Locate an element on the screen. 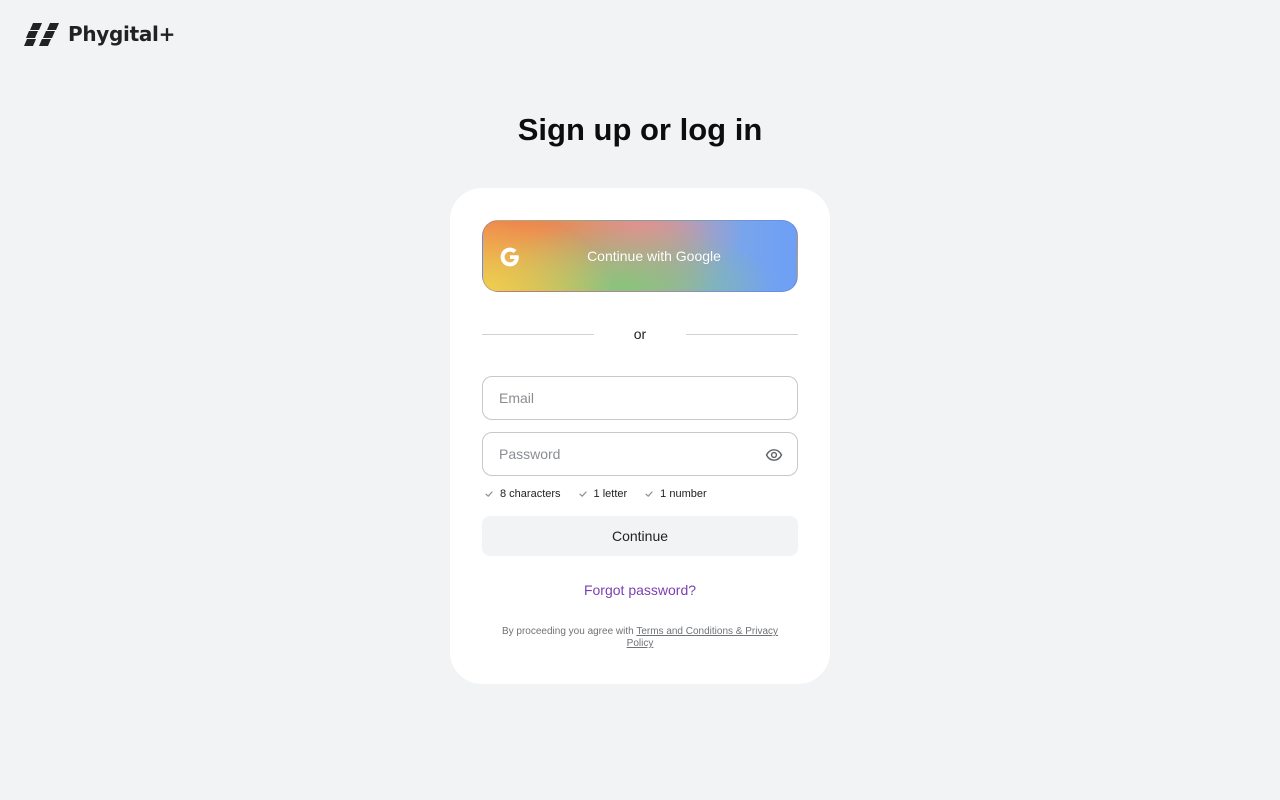 The width and height of the screenshot is (1280, 800). divider-line-left is located at coordinates (538, 334).